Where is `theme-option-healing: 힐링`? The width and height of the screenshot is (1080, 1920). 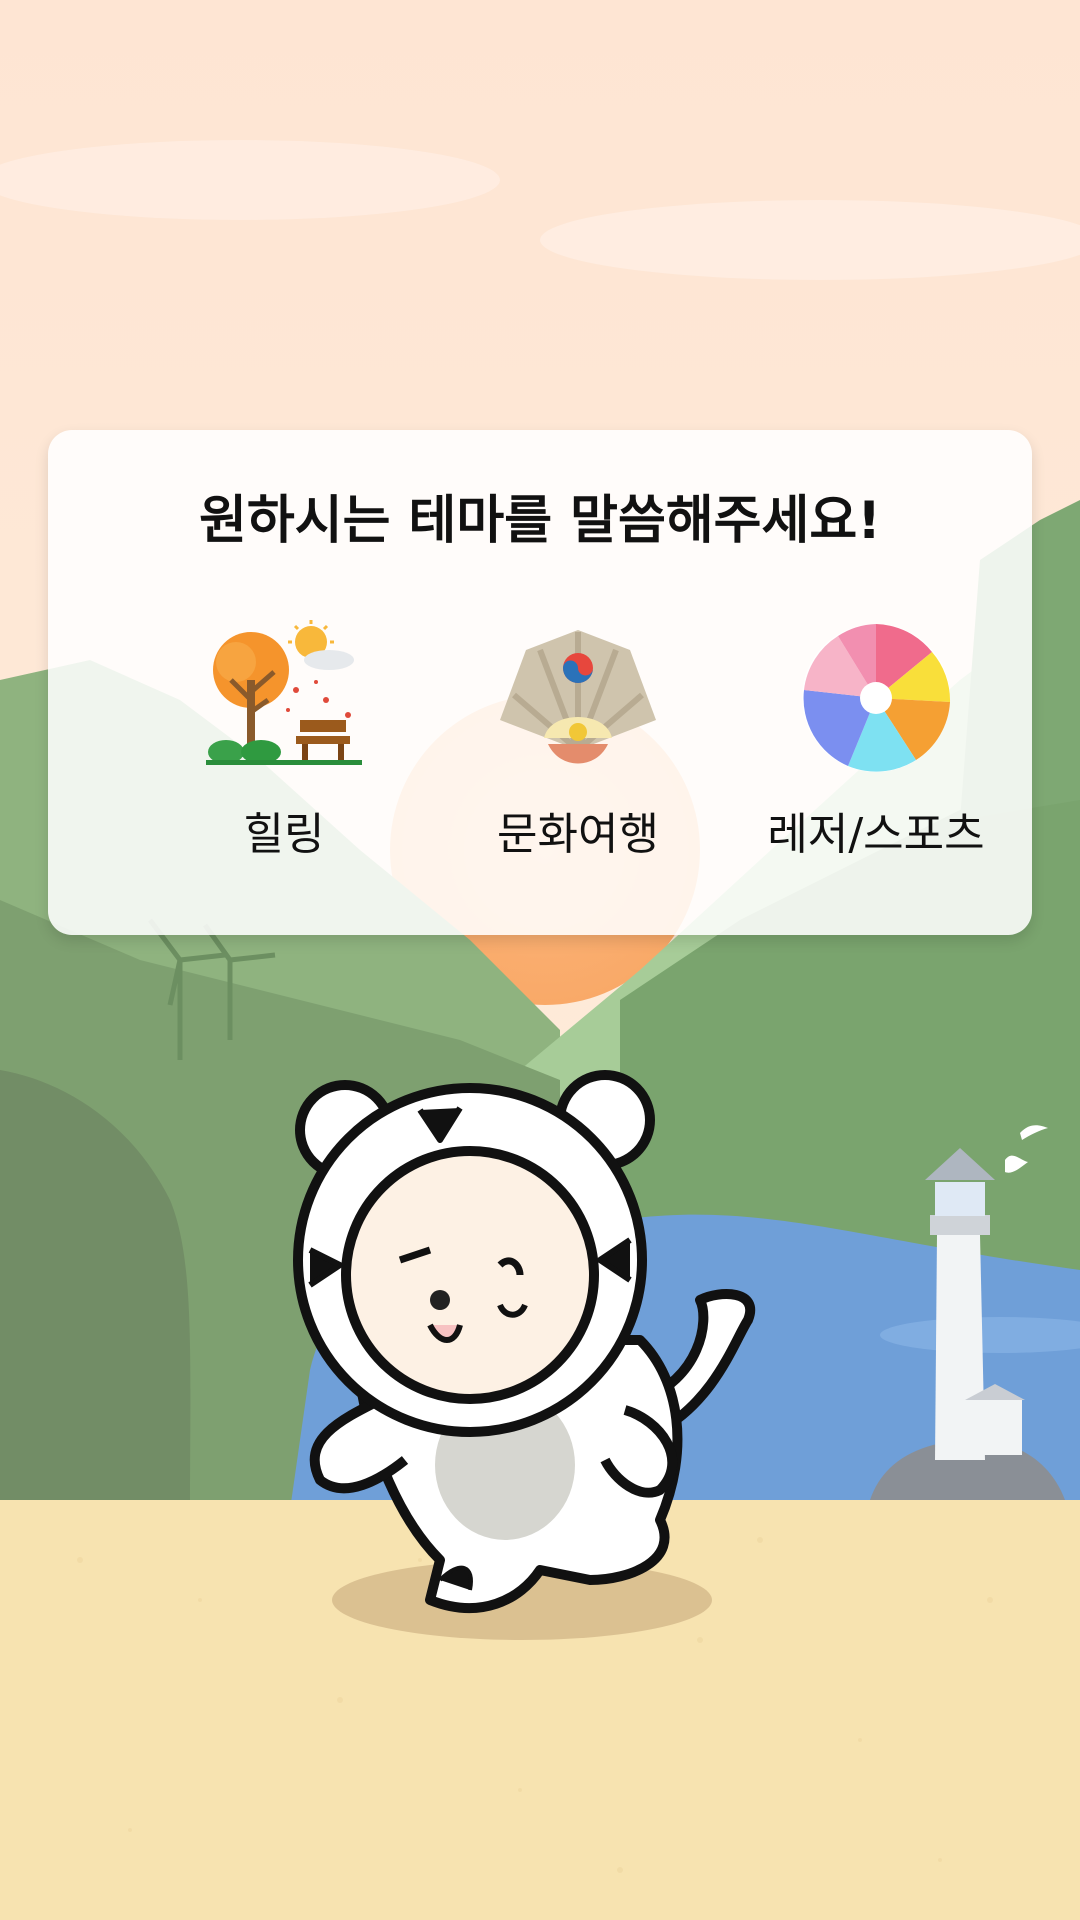 theme-option-healing: 힐링 is located at coordinates (284, 750).